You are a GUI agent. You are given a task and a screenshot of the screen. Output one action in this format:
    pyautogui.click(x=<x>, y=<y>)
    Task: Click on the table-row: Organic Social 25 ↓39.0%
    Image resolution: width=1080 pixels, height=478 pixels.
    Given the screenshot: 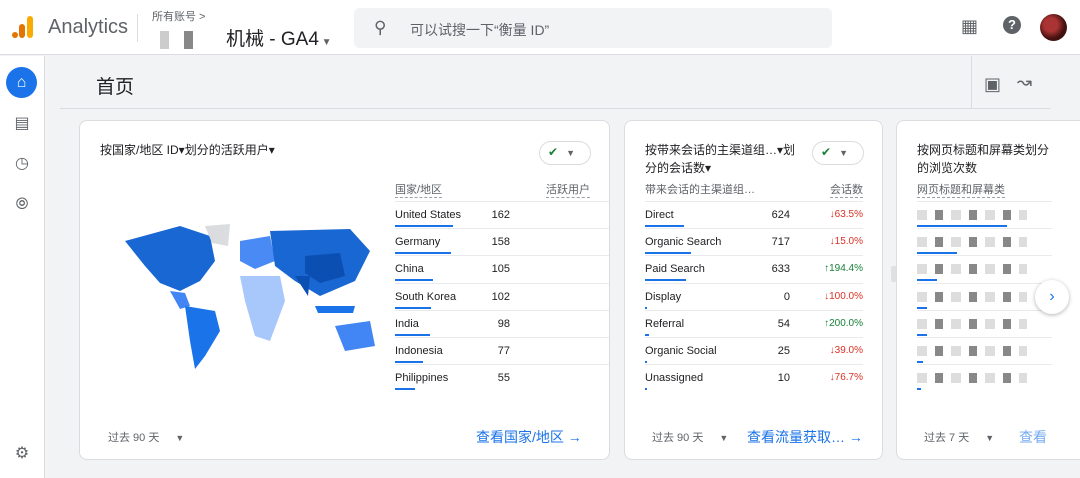 What is the action you would take?
    pyautogui.click(x=754, y=350)
    